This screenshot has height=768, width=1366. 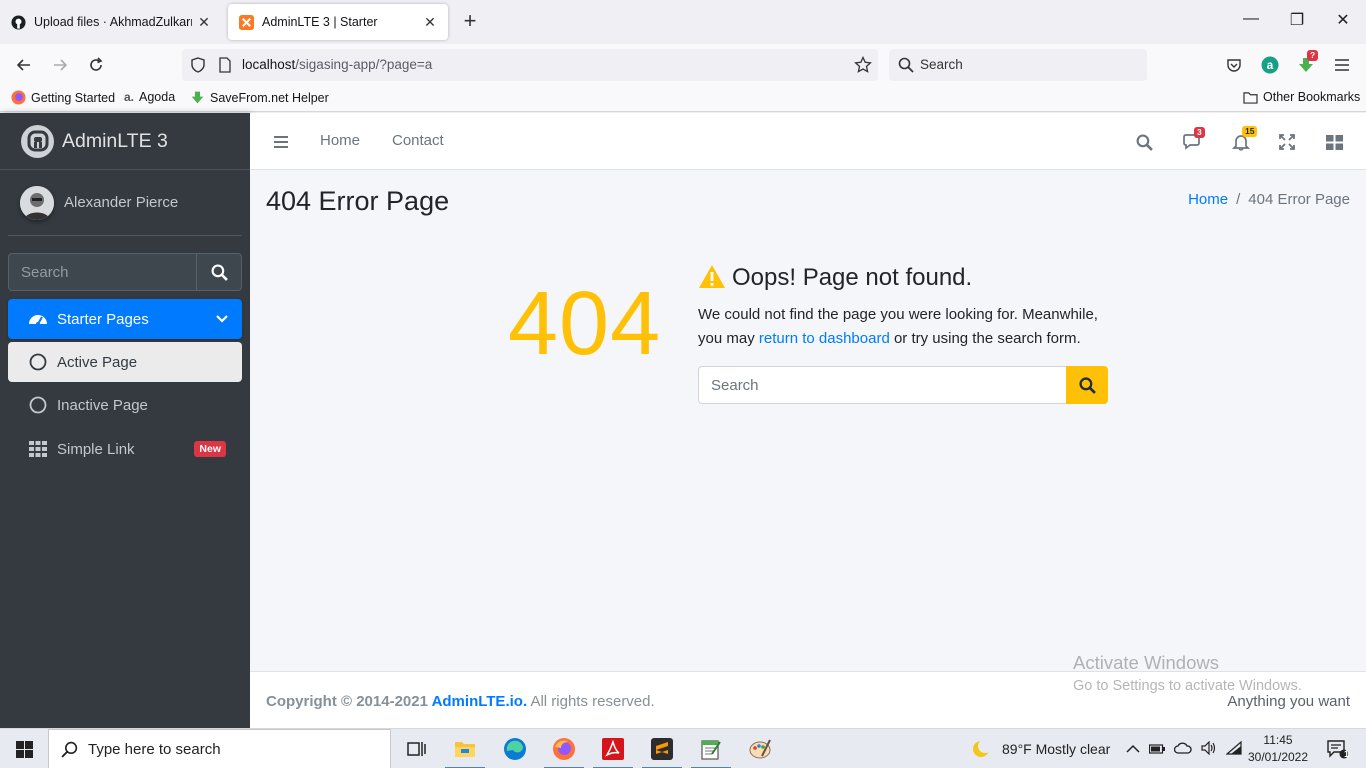 What do you see at coordinates (470, 21) in the screenshot?
I see `new-tab-button: +` at bounding box center [470, 21].